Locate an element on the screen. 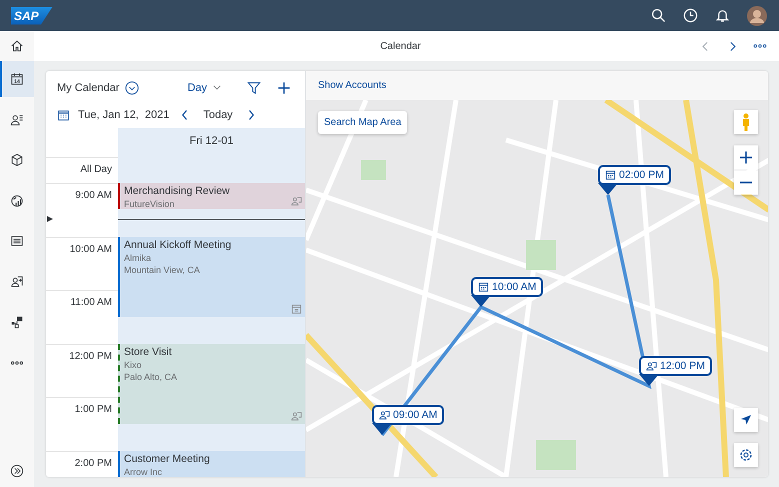 This screenshot has height=487, width=779. person-arrow-icon is located at coordinates (17, 281).